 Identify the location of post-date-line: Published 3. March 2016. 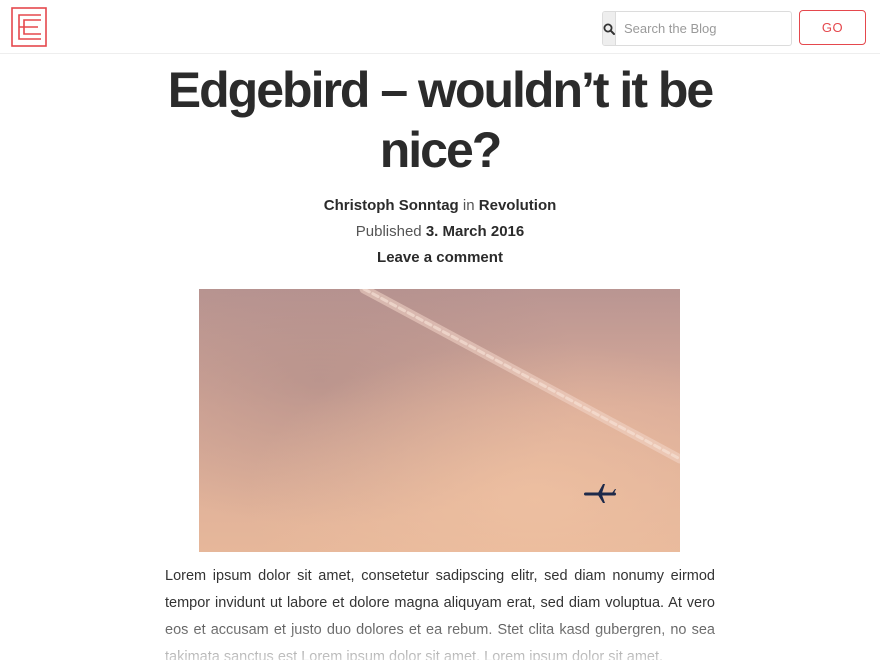
(440, 231).